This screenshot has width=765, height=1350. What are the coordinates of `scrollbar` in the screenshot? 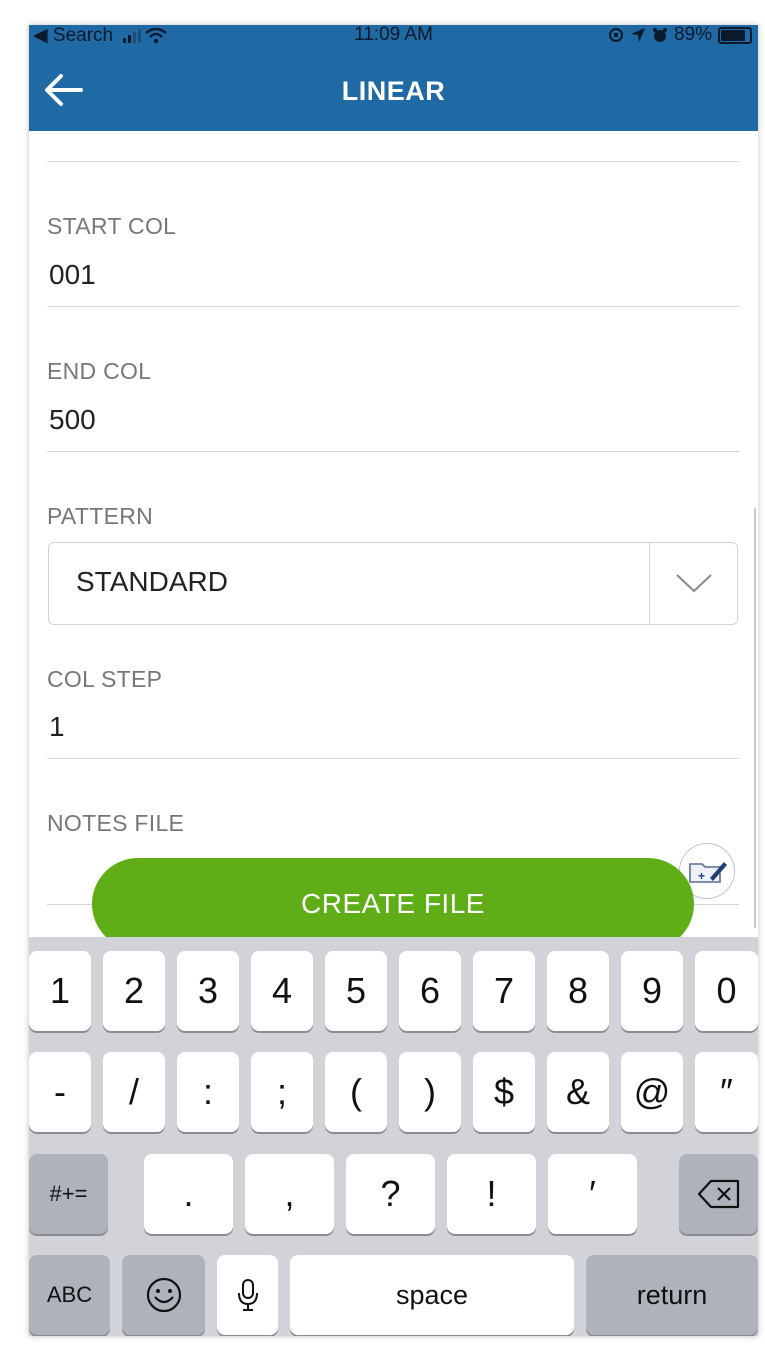 It's located at (755, 718).